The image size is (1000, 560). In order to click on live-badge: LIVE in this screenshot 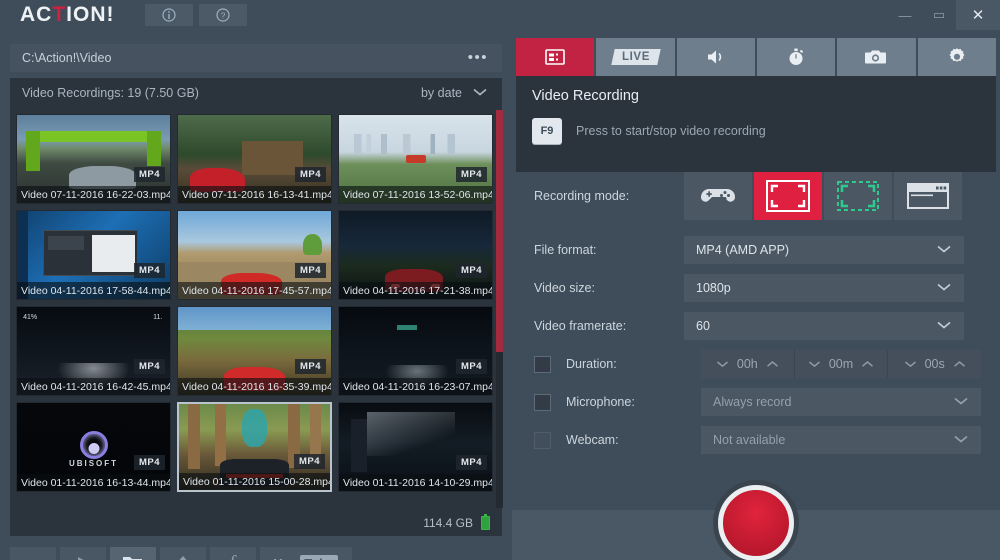, I will do `click(635, 57)`.